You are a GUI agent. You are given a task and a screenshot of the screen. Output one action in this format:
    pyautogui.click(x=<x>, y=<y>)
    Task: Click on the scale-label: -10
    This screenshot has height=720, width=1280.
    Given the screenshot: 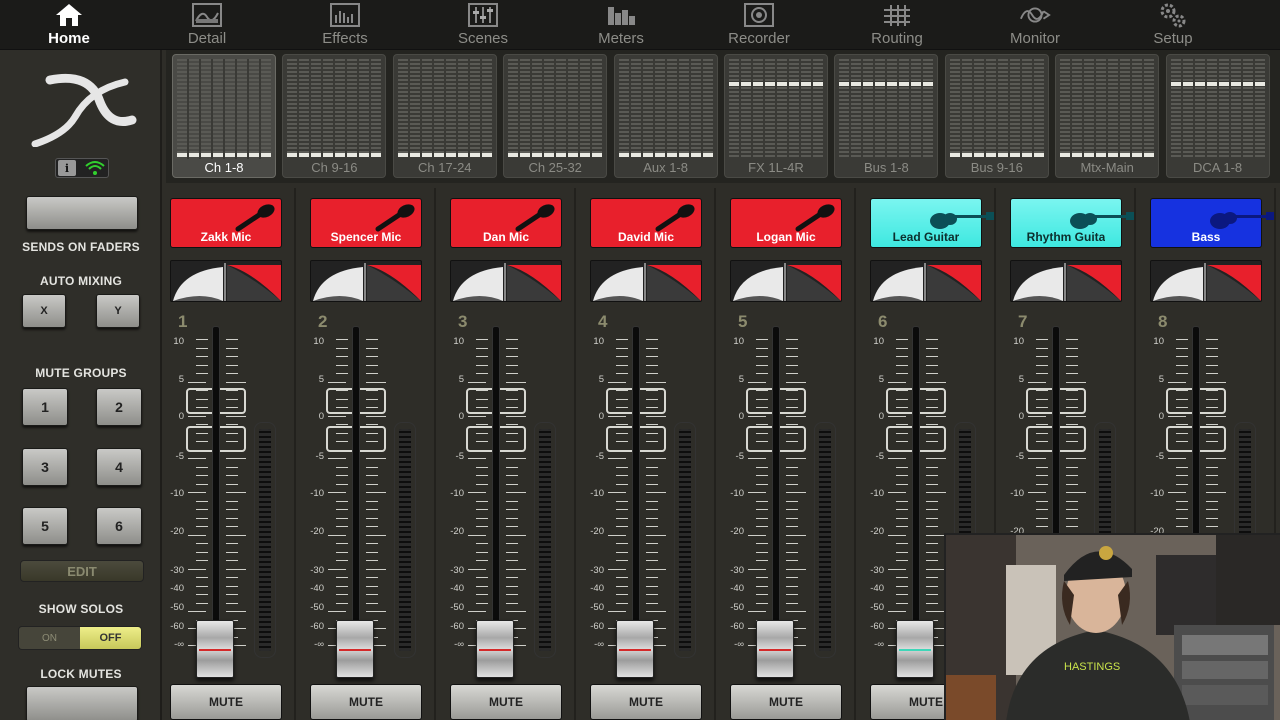 What is the action you would take?
    pyautogui.click(x=1017, y=493)
    